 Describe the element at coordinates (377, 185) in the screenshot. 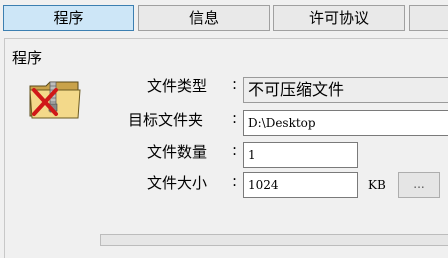

I see `file-size-unit: KB` at that location.